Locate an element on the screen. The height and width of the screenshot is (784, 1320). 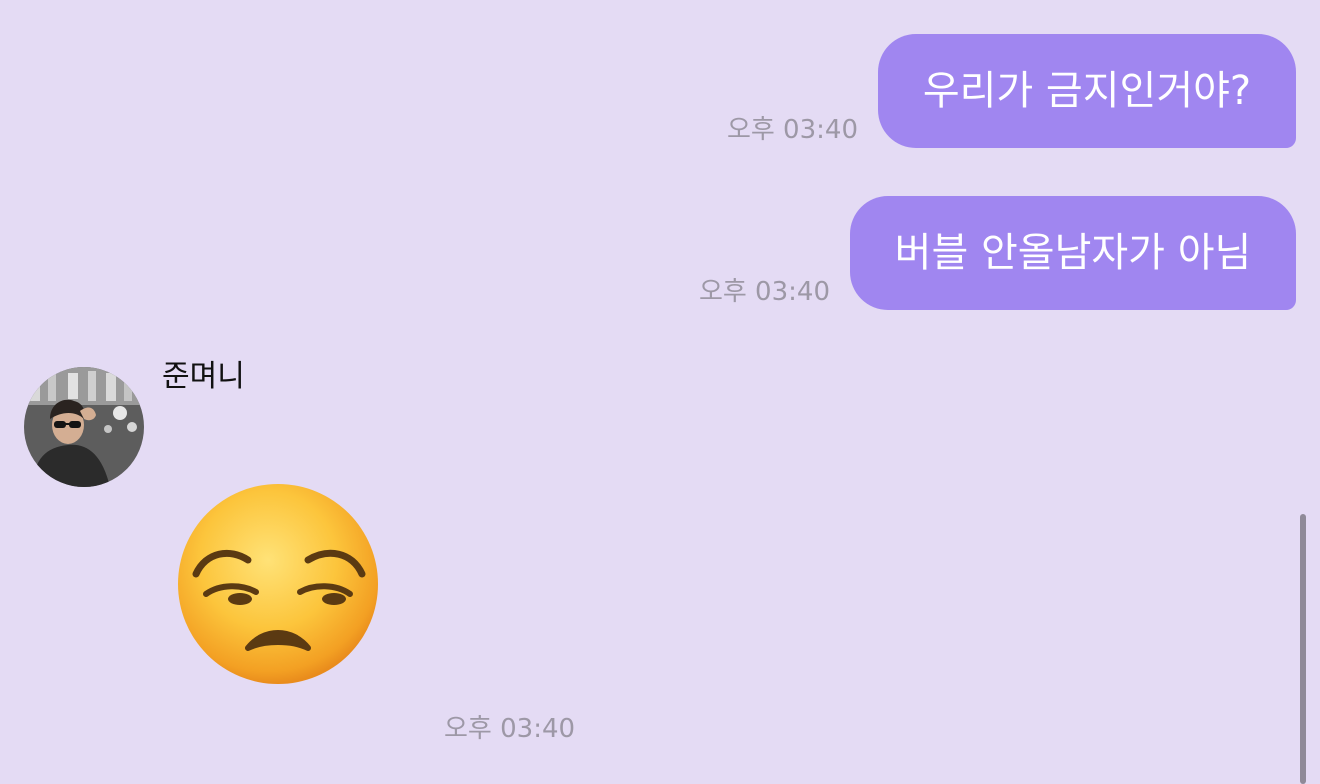
unamused-face-emoji-icon is located at coordinates (278, 584).